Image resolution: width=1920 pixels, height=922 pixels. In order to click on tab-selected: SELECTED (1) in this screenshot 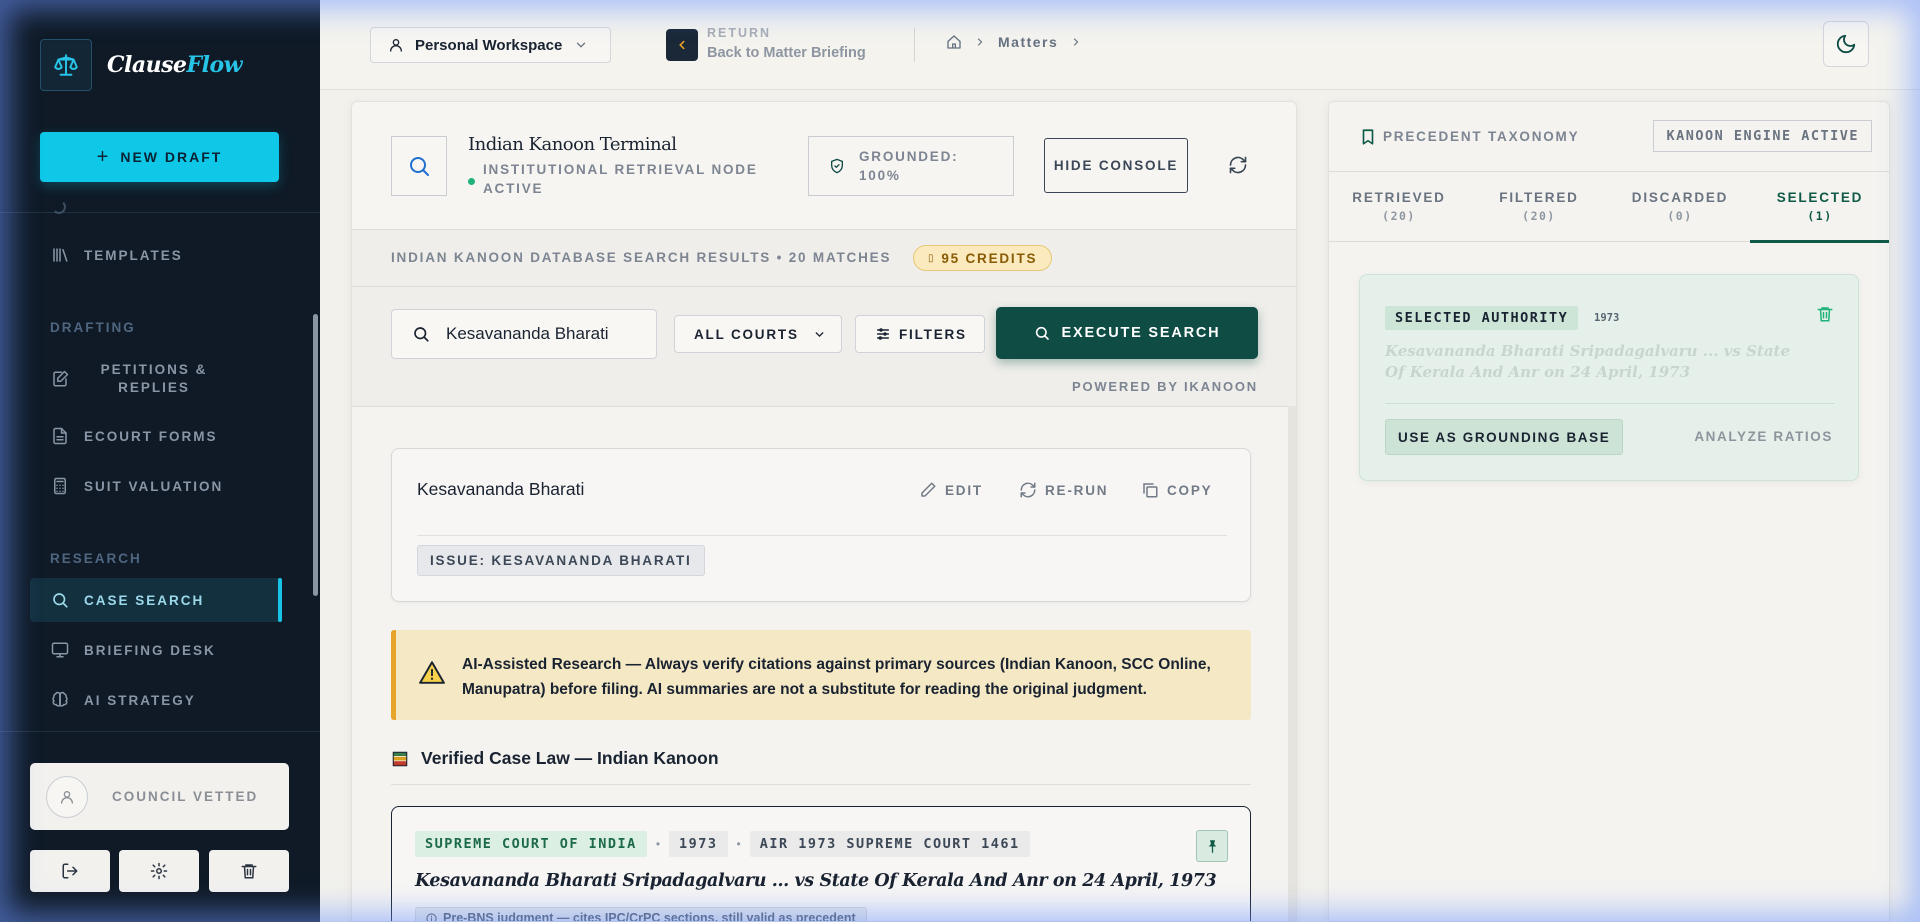, I will do `click(1819, 207)`.